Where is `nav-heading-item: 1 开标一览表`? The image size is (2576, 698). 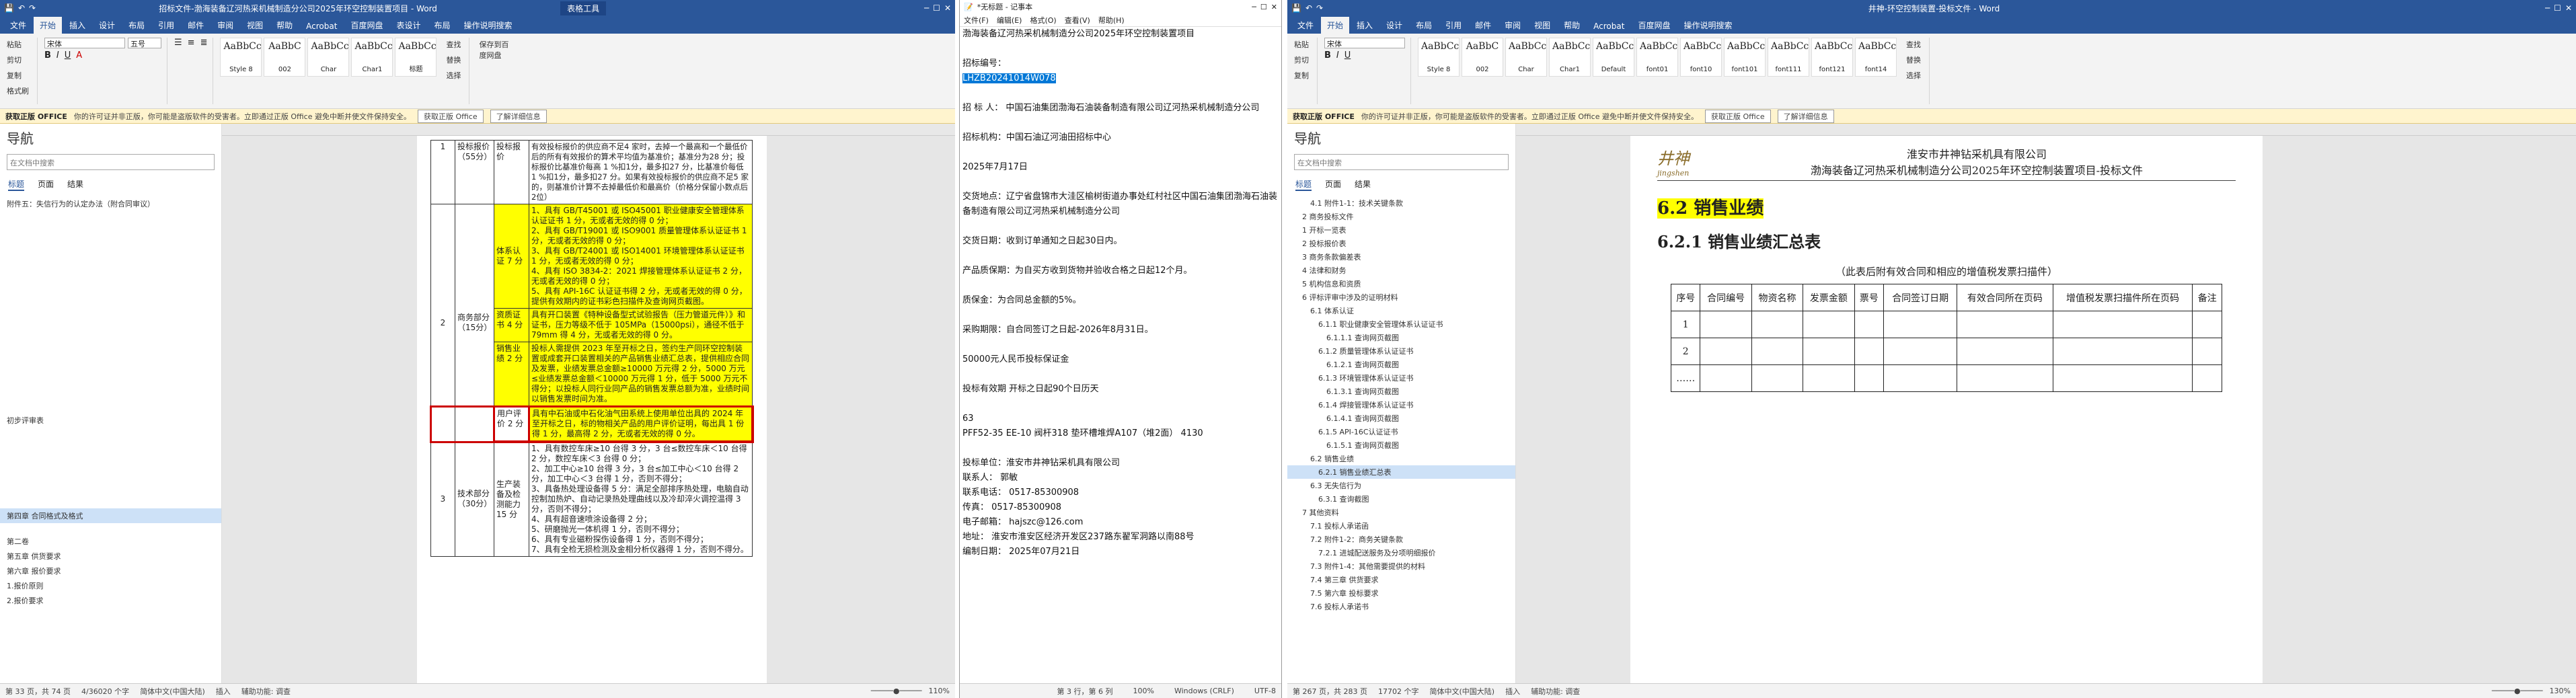
nav-heading-item: 1 开标一览表 is located at coordinates (1401, 230).